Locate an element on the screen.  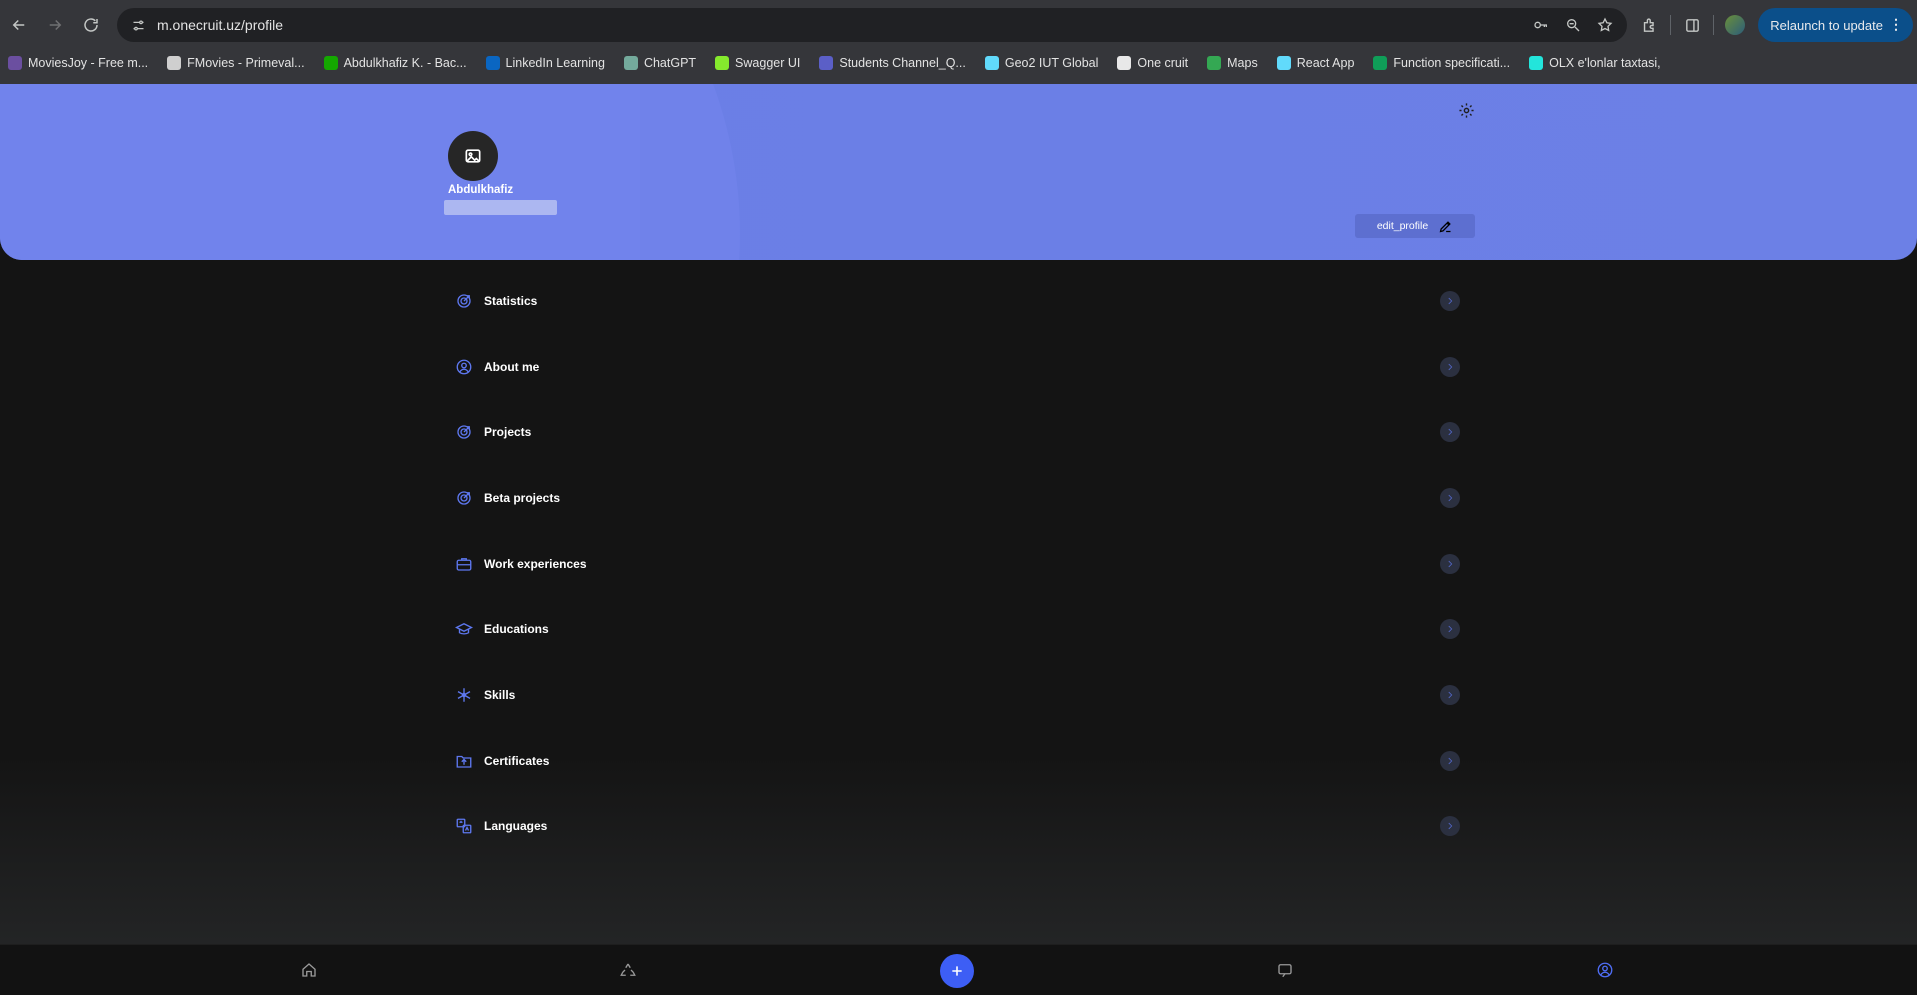
graduation-cap-icon is located at coordinates (464, 629).